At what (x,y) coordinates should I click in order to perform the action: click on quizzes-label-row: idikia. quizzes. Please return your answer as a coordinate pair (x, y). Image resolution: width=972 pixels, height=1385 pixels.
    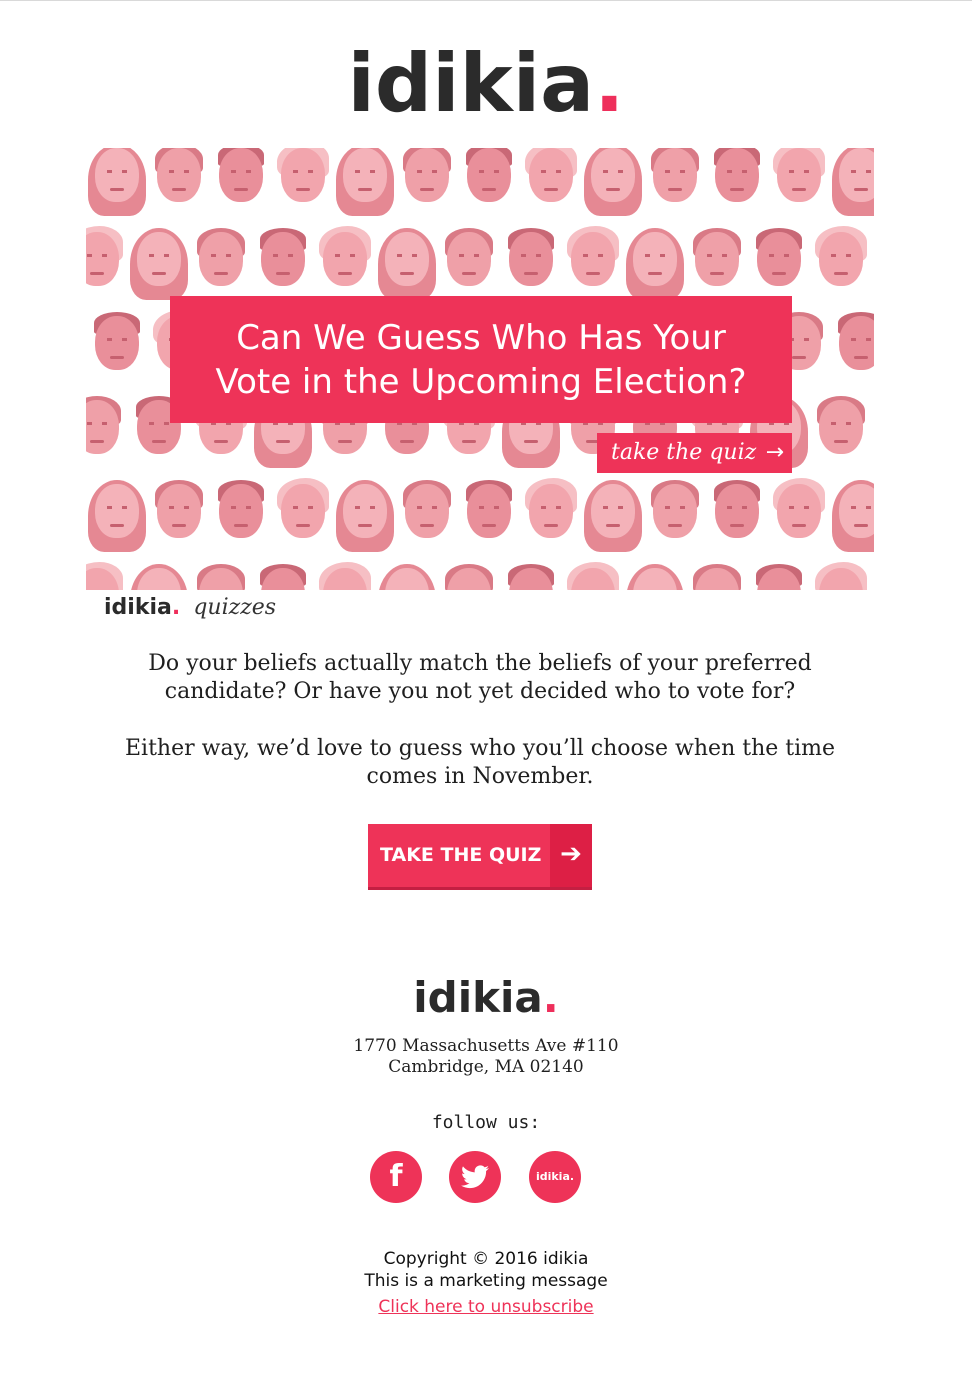
    Looking at the image, I should click on (190, 612).